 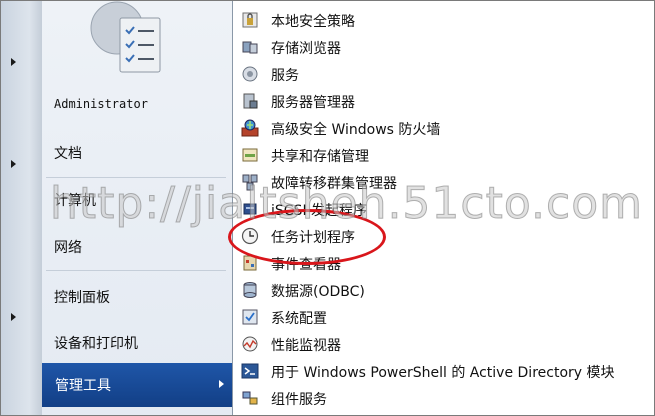 I want to click on submenu-label: 故障转移群集管理器, so click(x=334, y=184).